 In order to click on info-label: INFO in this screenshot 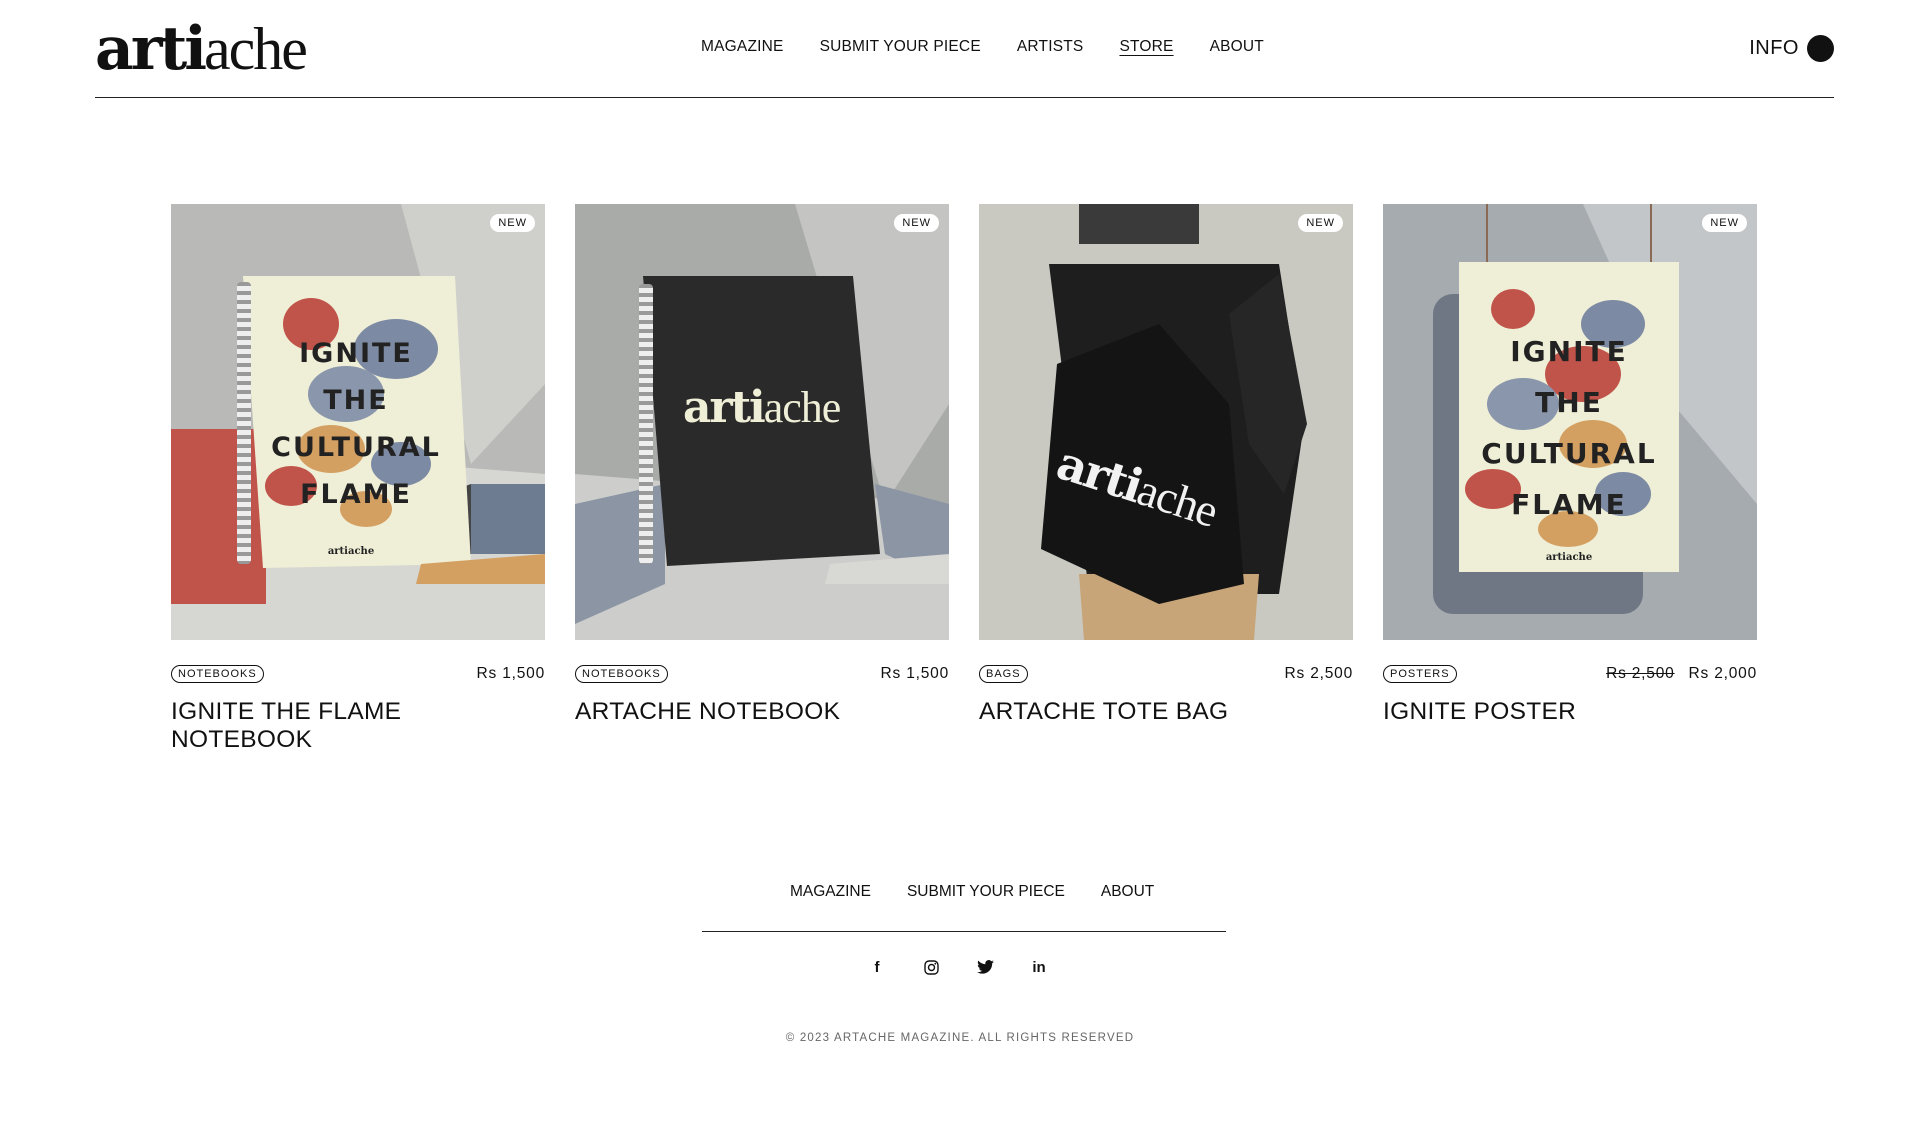, I will do `click(1774, 48)`.